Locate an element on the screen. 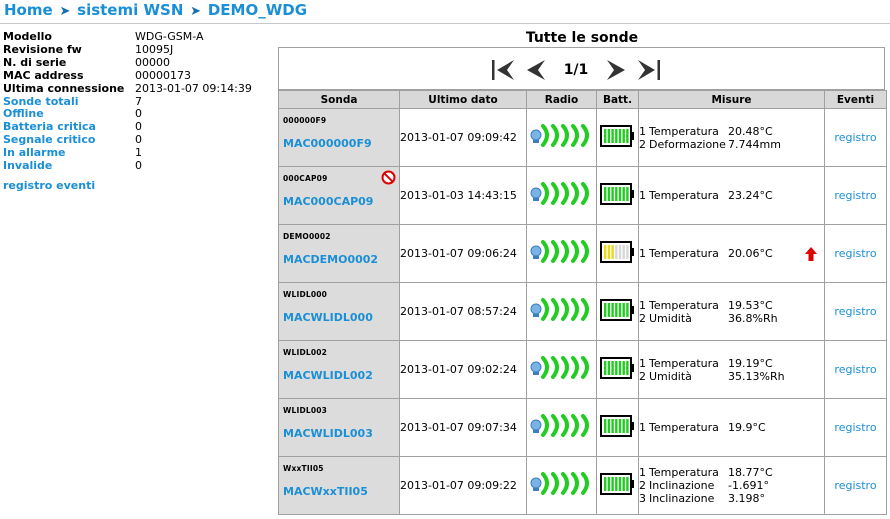  panel-title: Tutte le sonde is located at coordinates (582, 38).